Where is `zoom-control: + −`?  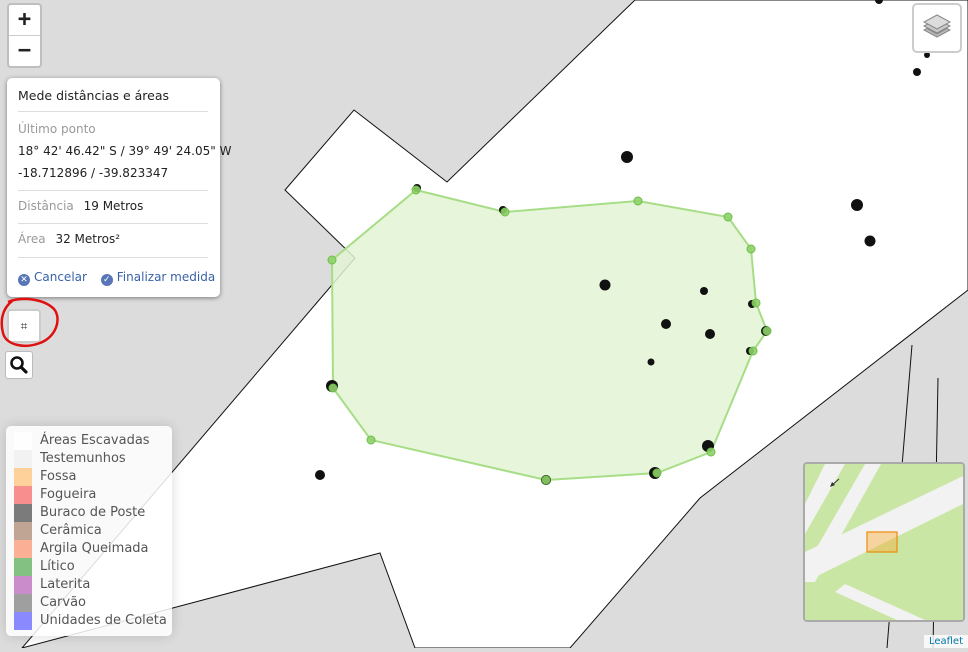 zoom-control: + − is located at coordinates (24, 35).